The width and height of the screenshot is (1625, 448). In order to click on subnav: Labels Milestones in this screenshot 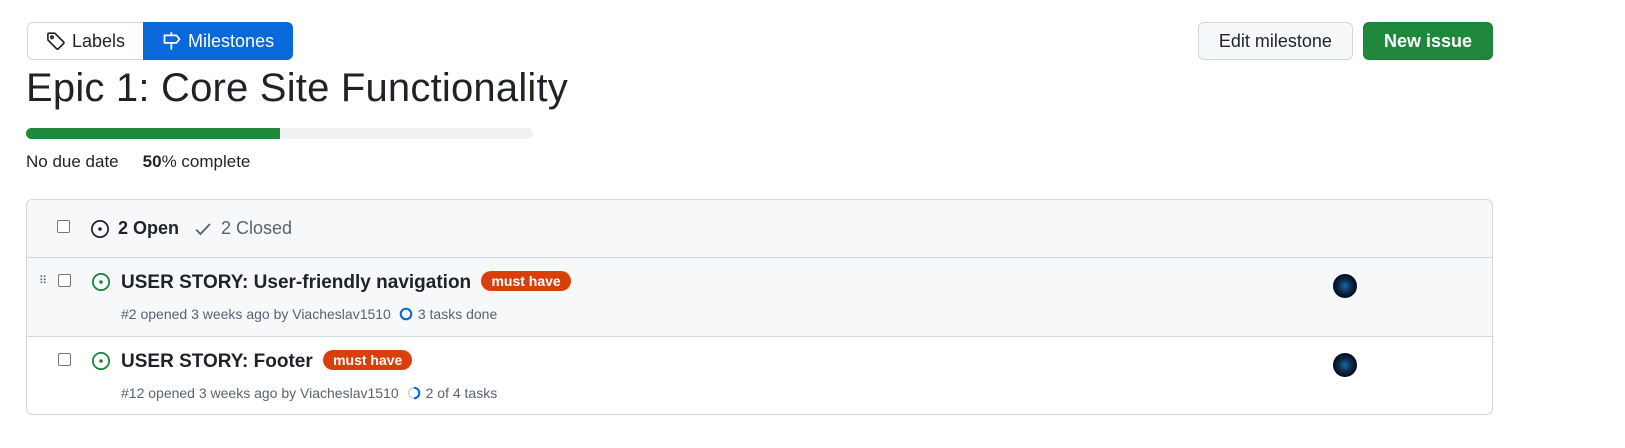, I will do `click(160, 41)`.